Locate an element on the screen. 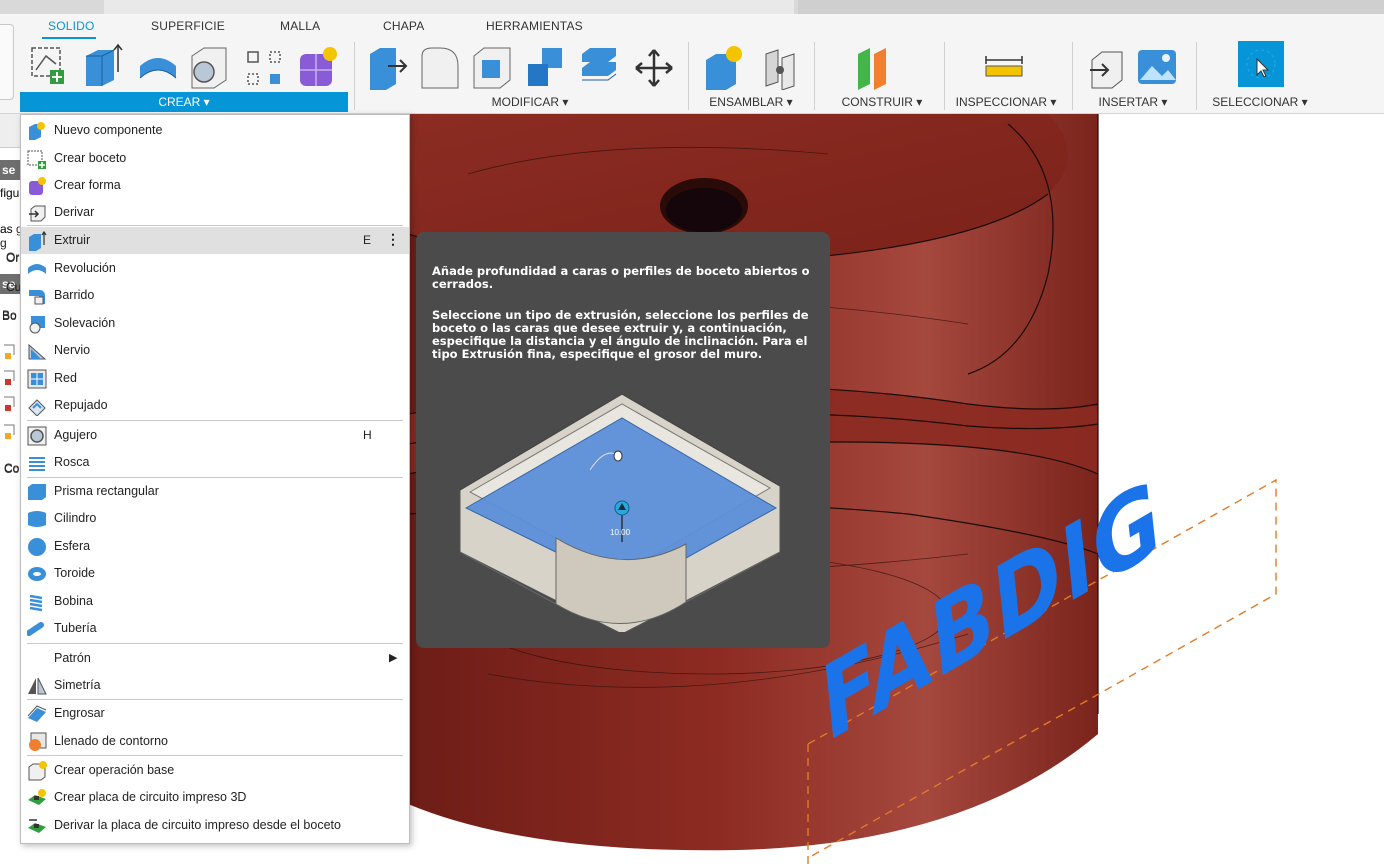 This screenshot has width=1384, height=866. menu-item-esfera: Esfera is located at coordinates (215, 546).